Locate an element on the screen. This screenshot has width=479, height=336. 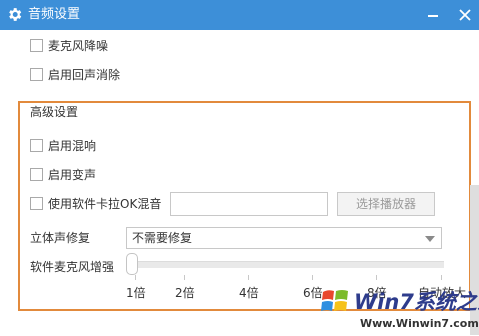
watermark-brand: Win7系统之家 is located at coordinates (416, 302).